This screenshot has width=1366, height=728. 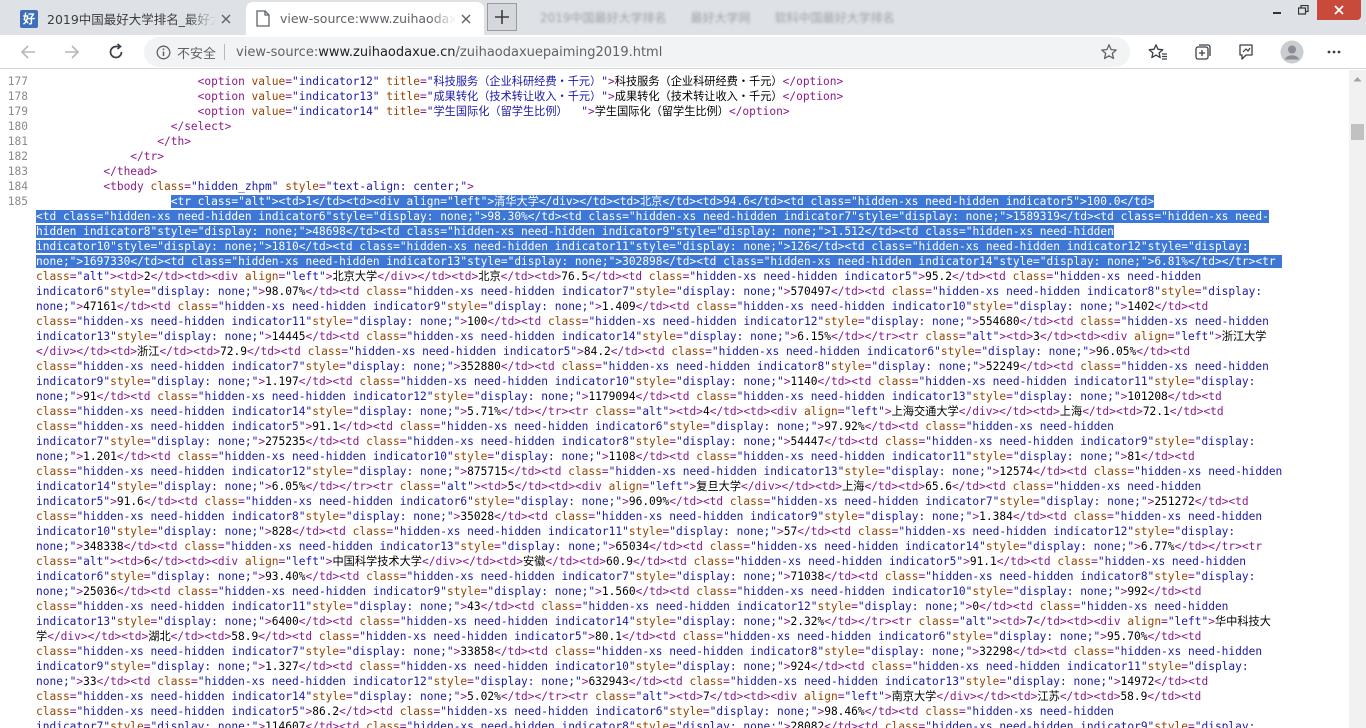 I want to click on forward-button, so click(x=72, y=52).